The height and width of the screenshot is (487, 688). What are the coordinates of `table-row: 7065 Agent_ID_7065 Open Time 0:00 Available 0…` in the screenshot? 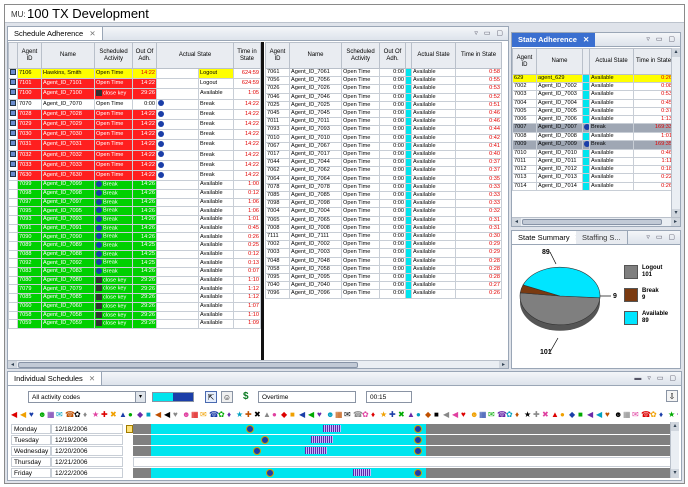 It's located at (383, 220).